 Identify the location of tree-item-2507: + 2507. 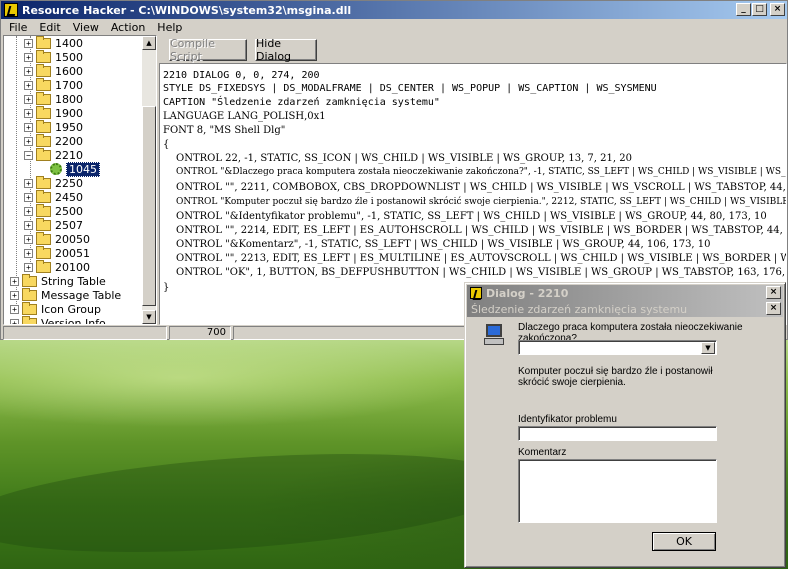
(53, 224).